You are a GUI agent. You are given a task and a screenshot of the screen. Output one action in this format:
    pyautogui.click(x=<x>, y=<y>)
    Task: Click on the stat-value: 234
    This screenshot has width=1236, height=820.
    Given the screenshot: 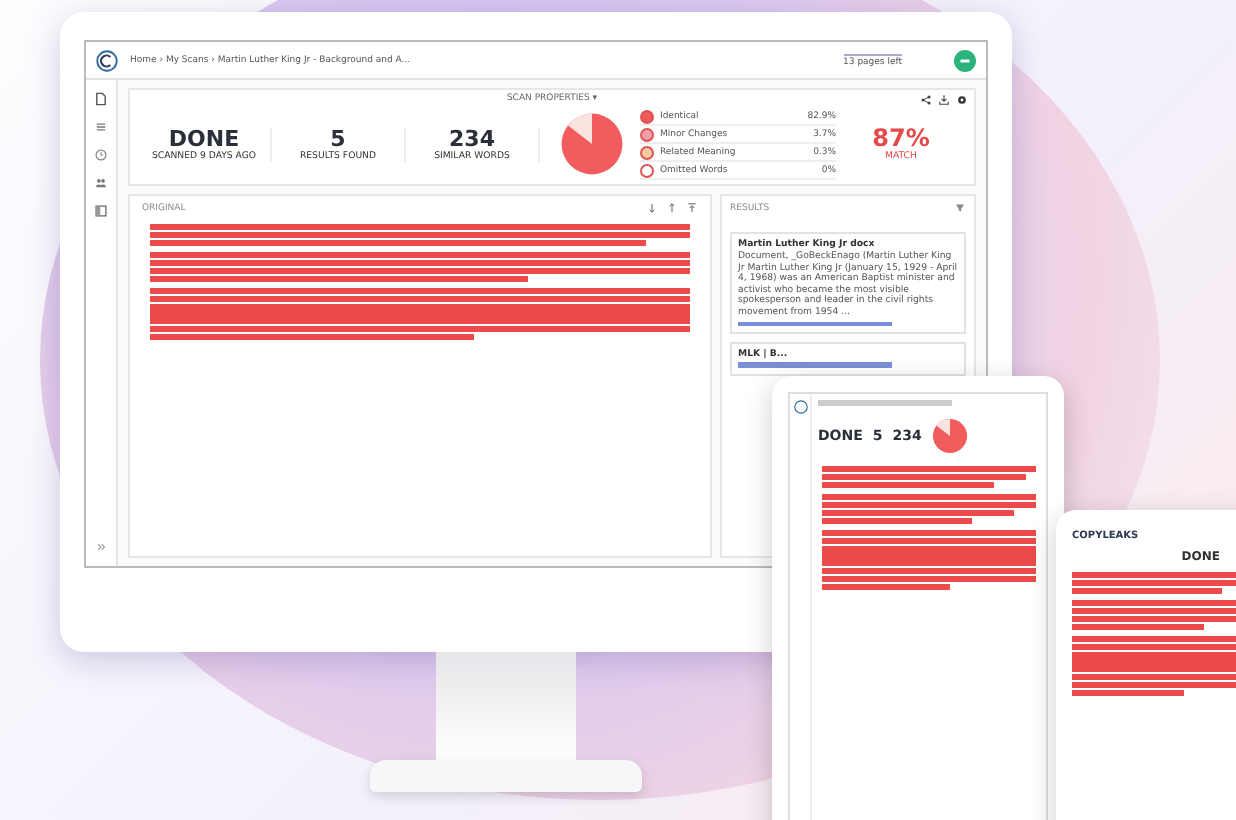 What is the action you would take?
    pyautogui.click(x=472, y=139)
    